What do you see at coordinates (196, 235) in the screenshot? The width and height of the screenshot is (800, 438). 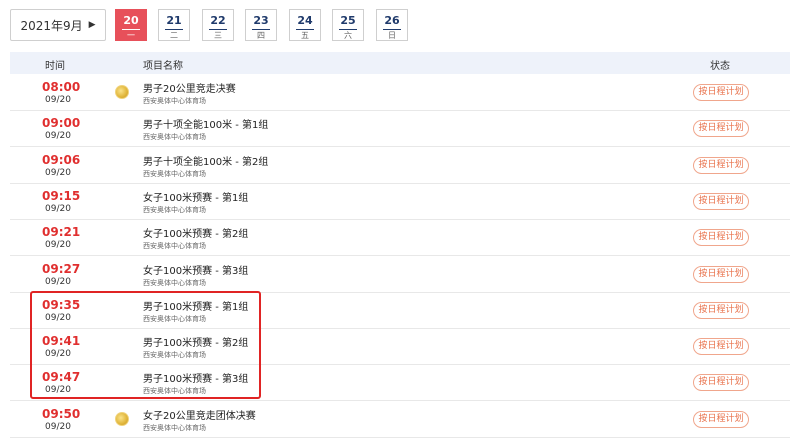 I see `event-name: 女子100米预赛 - 第2组` at bounding box center [196, 235].